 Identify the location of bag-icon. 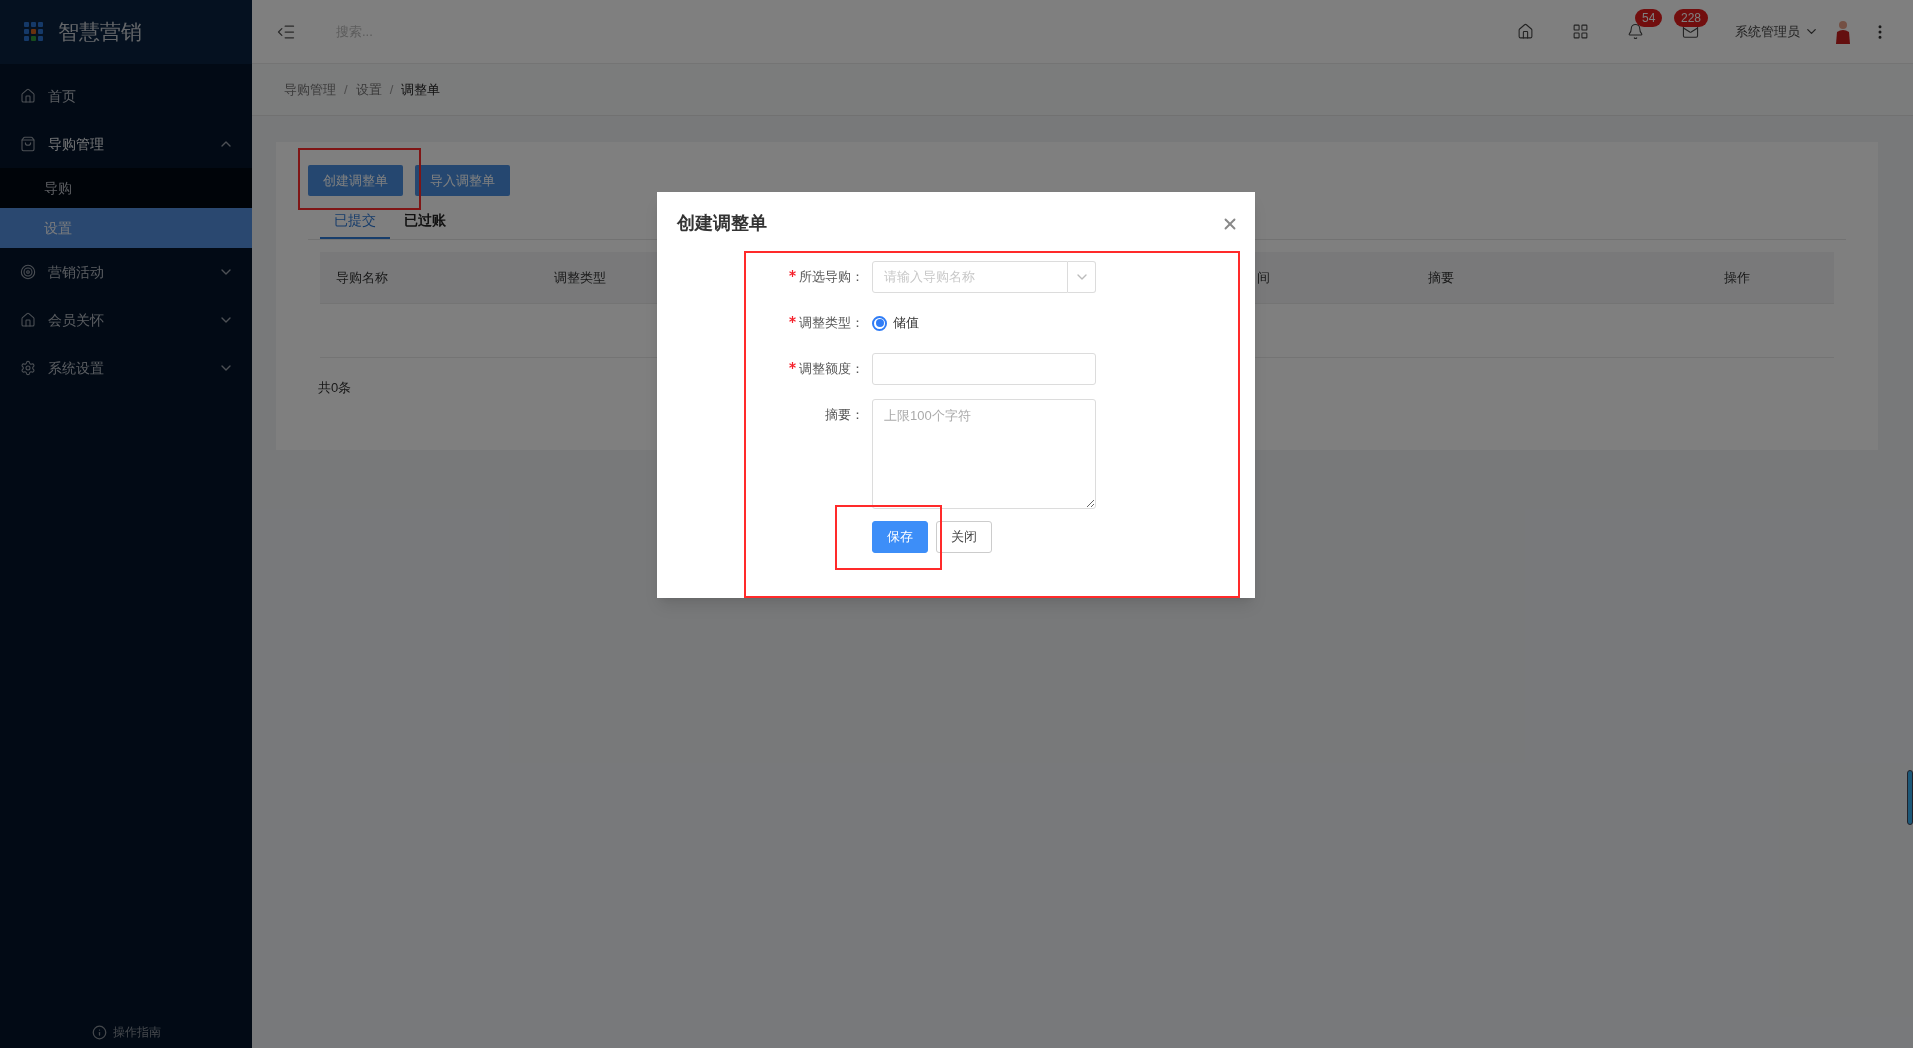
(28, 144).